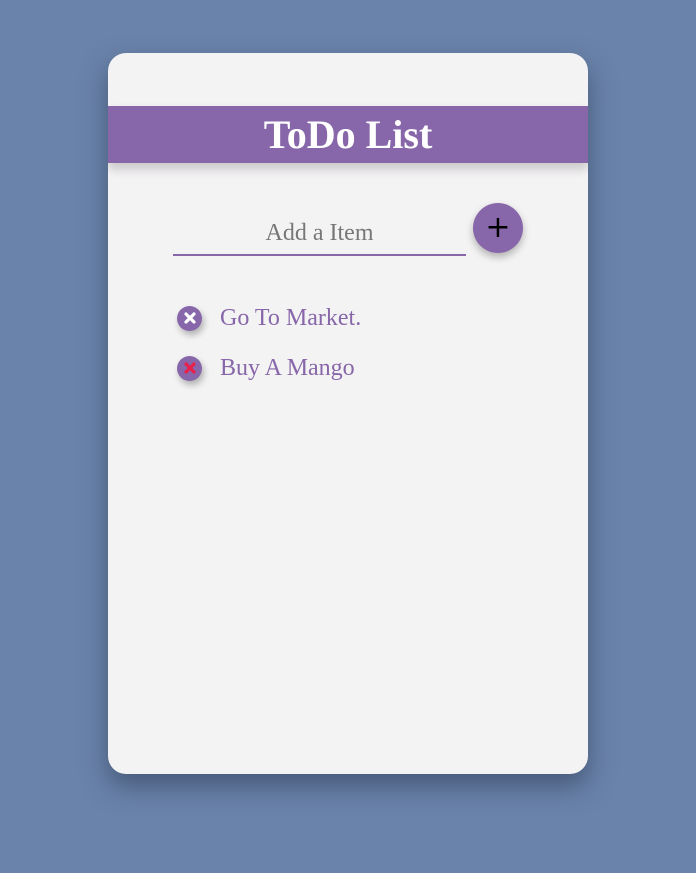  What do you see at coordinates (287, 367) in the screenshot?
I see `list-item-text: Buy A Mango` at bounding box center [287, 367].